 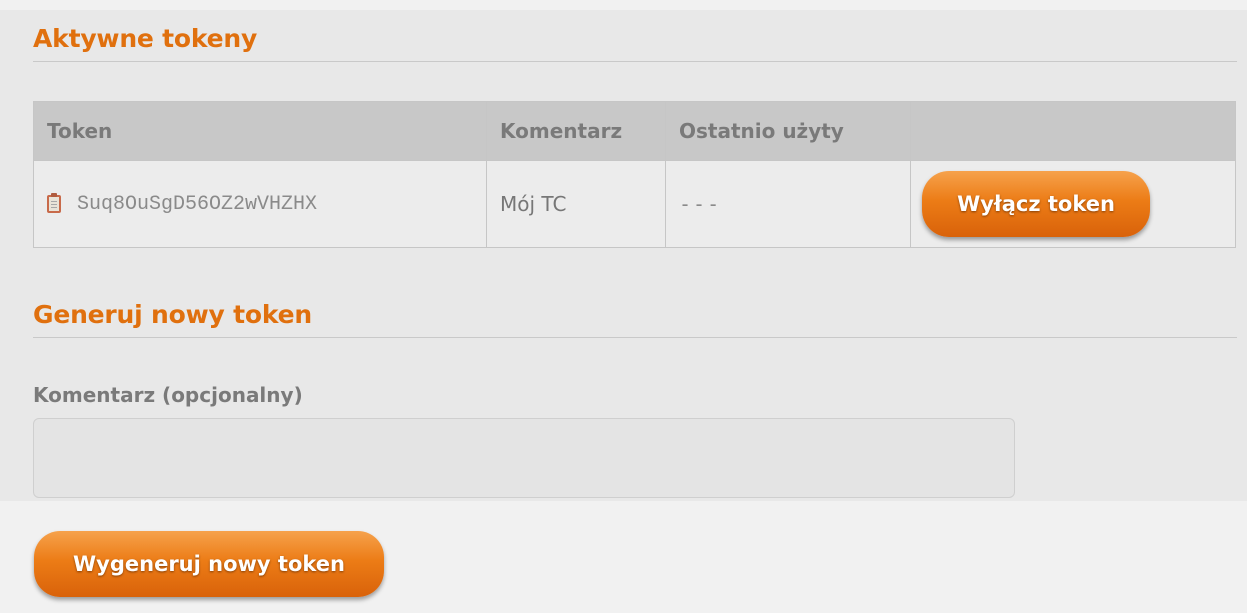 I want to click on table-header-row: Token Komentarz Ostatnio użyty, so click(x=634, y=131).